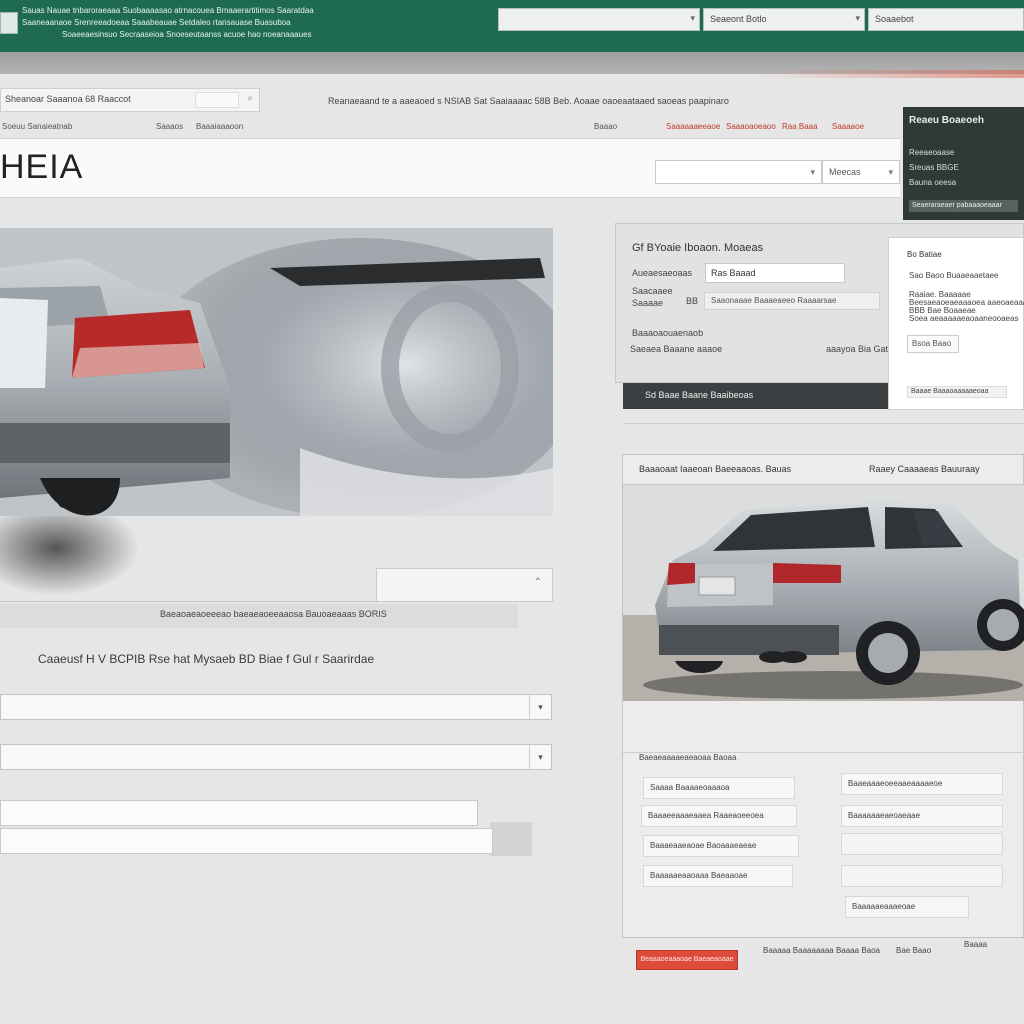 The image size is (1024, 1024). Describe the element at coordinates (698, 248) in the screenshot. I see `info-panel-title: Gf BYoaie Iboaon. Moaeas` at that location.